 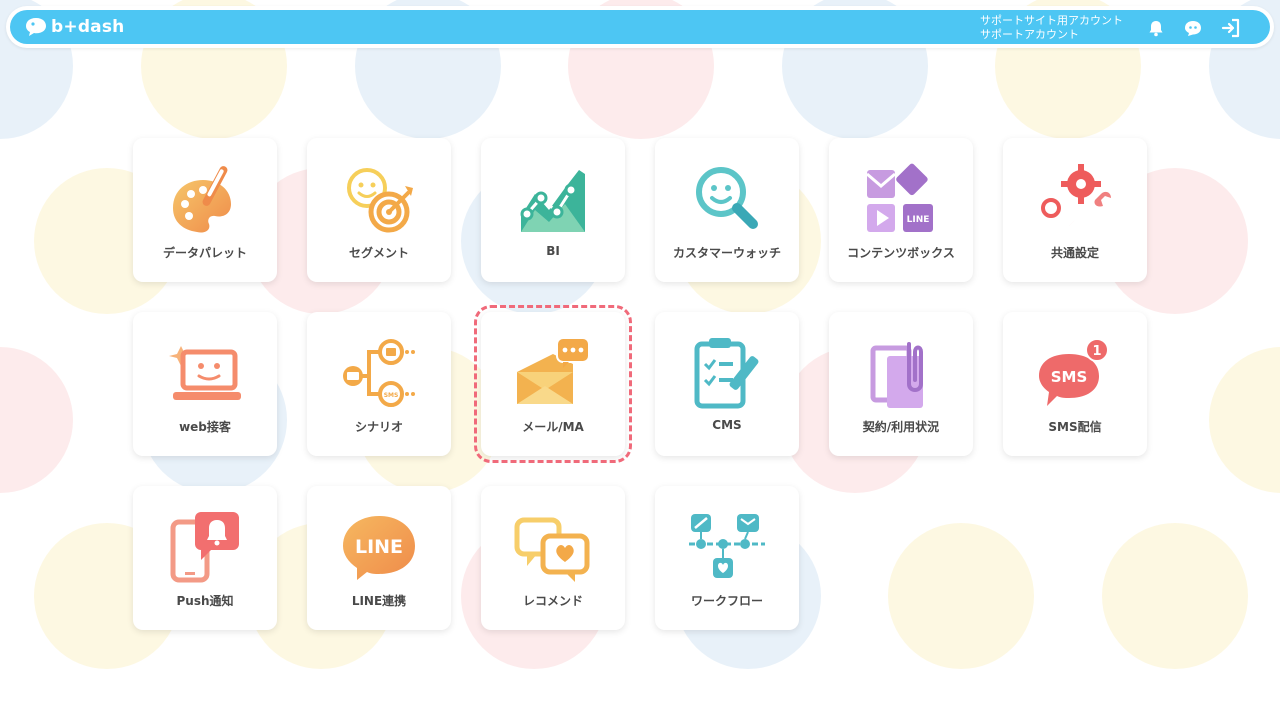 What do you see at coordinates (901, 253) in the screenshot?
I see `tile-label: コンテンツボックス` at bounding box center [901, 253].